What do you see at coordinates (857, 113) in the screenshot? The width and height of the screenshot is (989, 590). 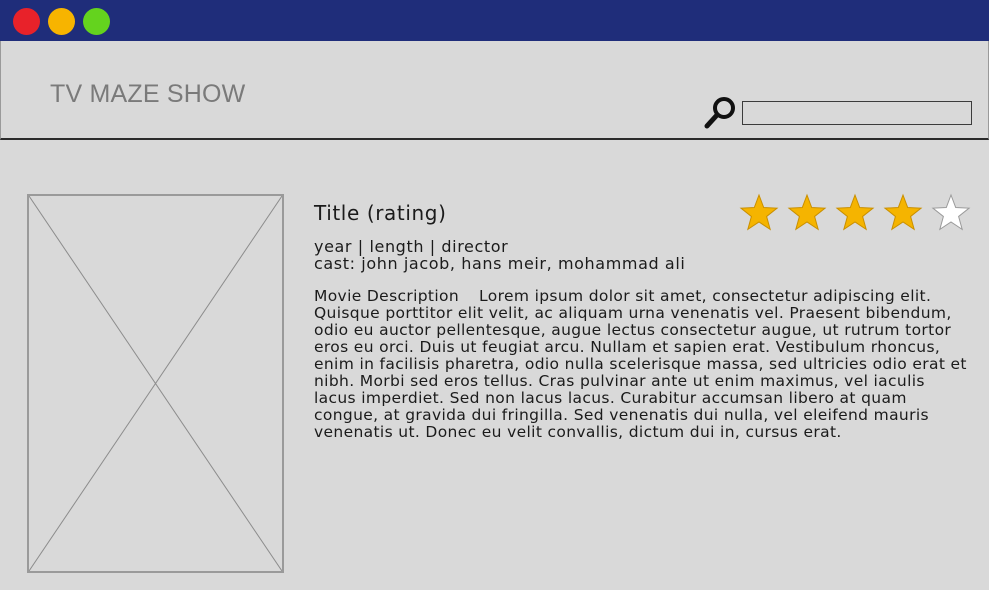 I see `search-input` at bounding box center [857, 113].